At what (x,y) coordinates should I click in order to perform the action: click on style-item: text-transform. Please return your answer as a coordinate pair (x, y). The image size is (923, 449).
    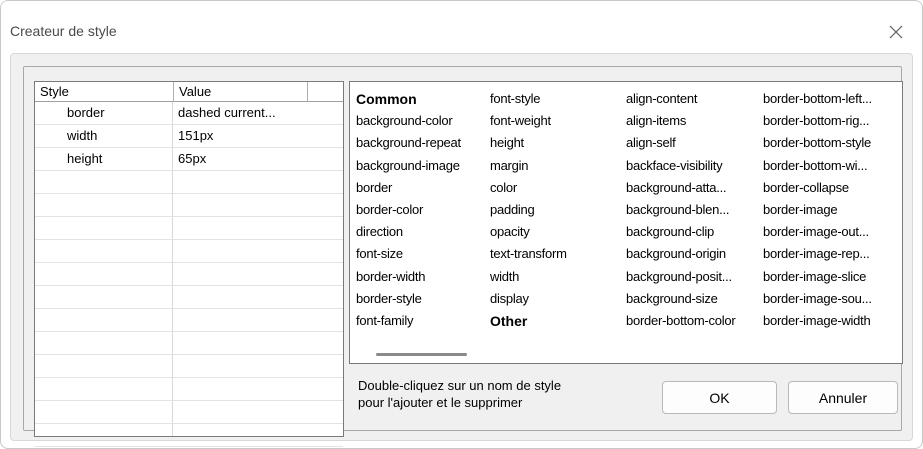
    Looking at the image, I should click on (528, 254).